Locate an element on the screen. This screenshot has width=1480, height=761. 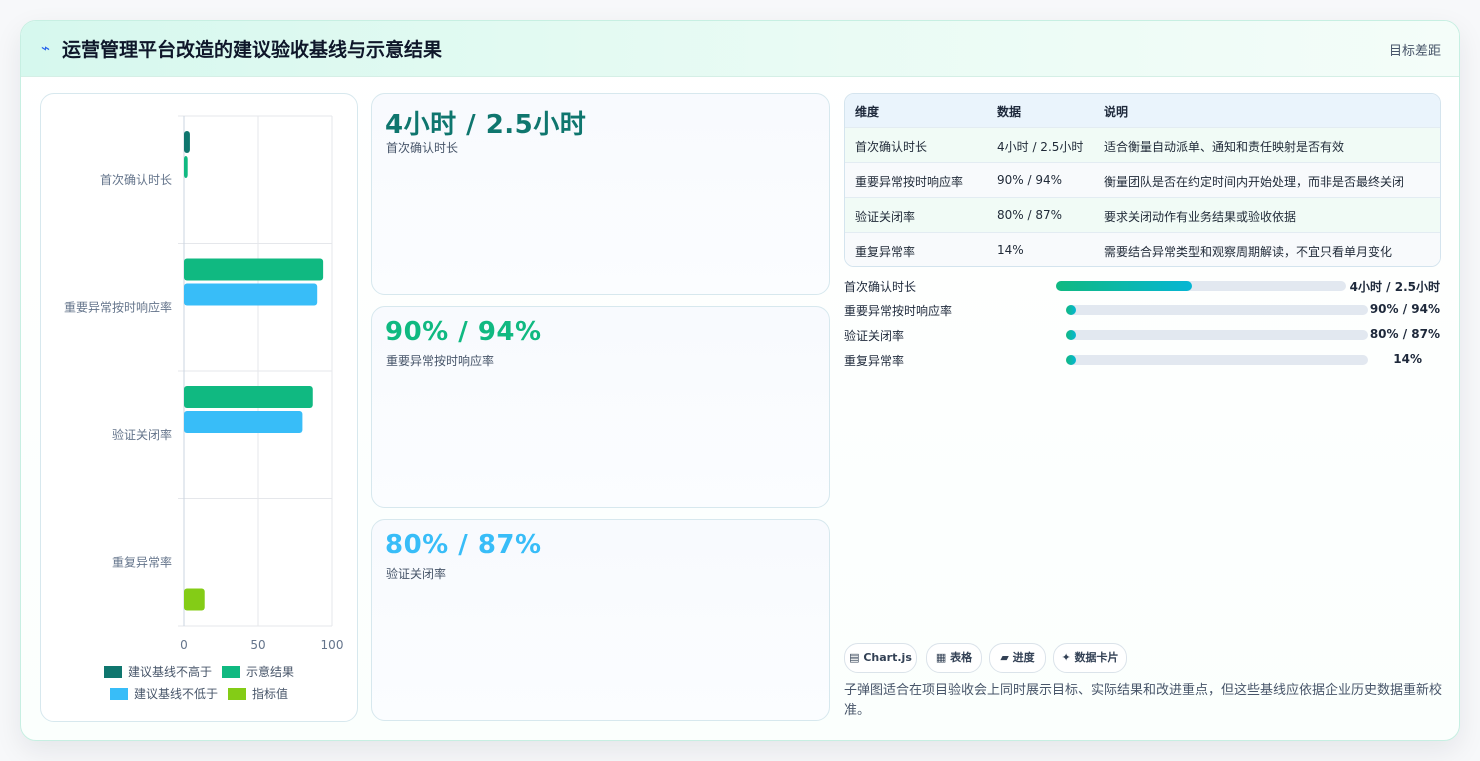
chip-chartjs: ▤ Chart.js is located at coordinates (880, 658).